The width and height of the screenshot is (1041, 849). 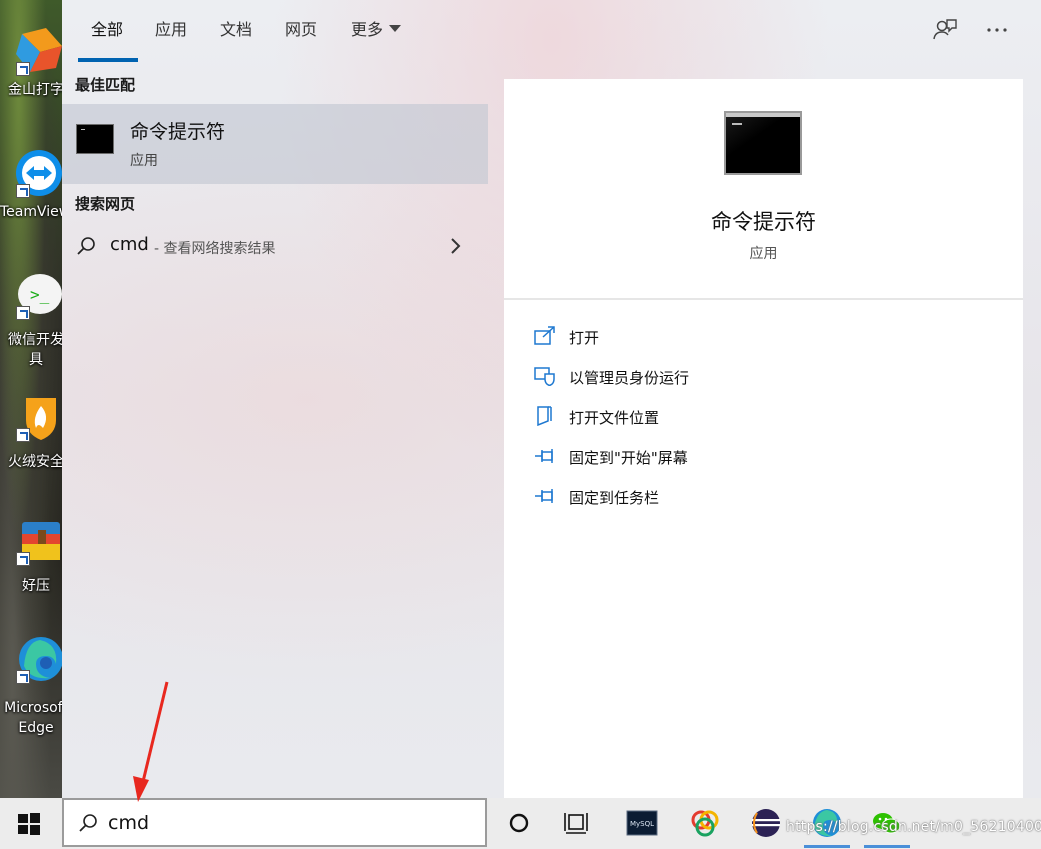 I want to click on desktop-strip: 金山打字 TeamViewer >_ 微信开发 具 火绒安全, so click(x=31, y=399).